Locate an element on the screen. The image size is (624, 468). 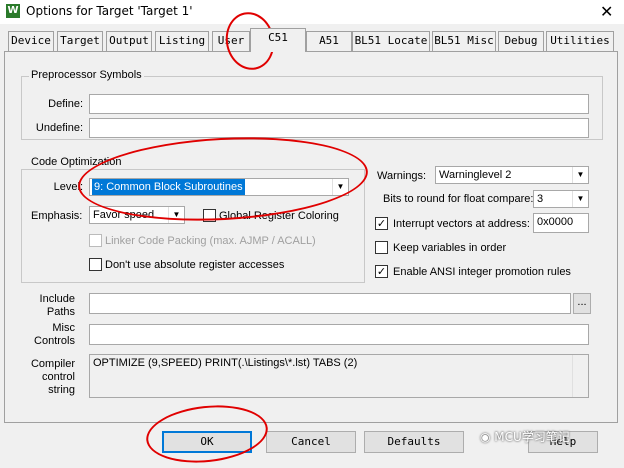
linker-code-packing-label: Linker Code Packing (max. AJMP / ACALL) is located at coordinates (210, 241).